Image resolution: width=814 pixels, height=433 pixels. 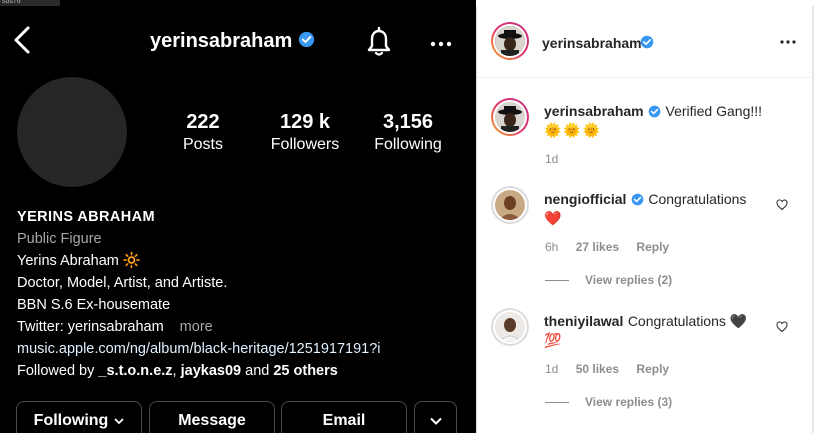 I want to click on stat-posts-label: Posts, so click(x=202, y=144).